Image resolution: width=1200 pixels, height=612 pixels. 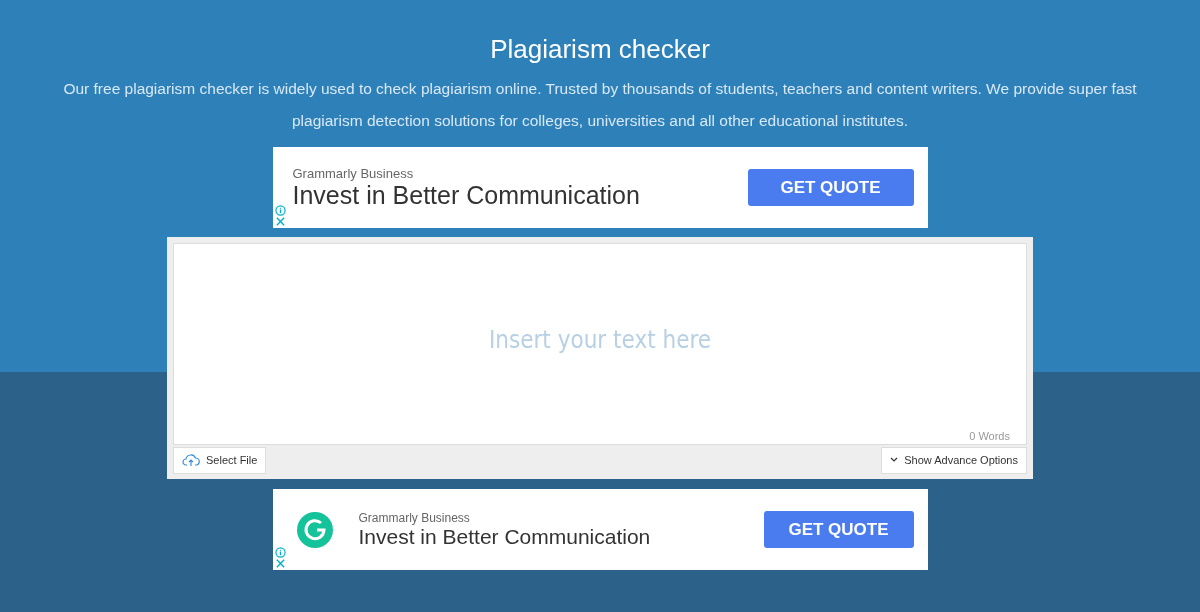 I want to click on advance-options-button: Show Advance Options, so click(x=954, y=460).